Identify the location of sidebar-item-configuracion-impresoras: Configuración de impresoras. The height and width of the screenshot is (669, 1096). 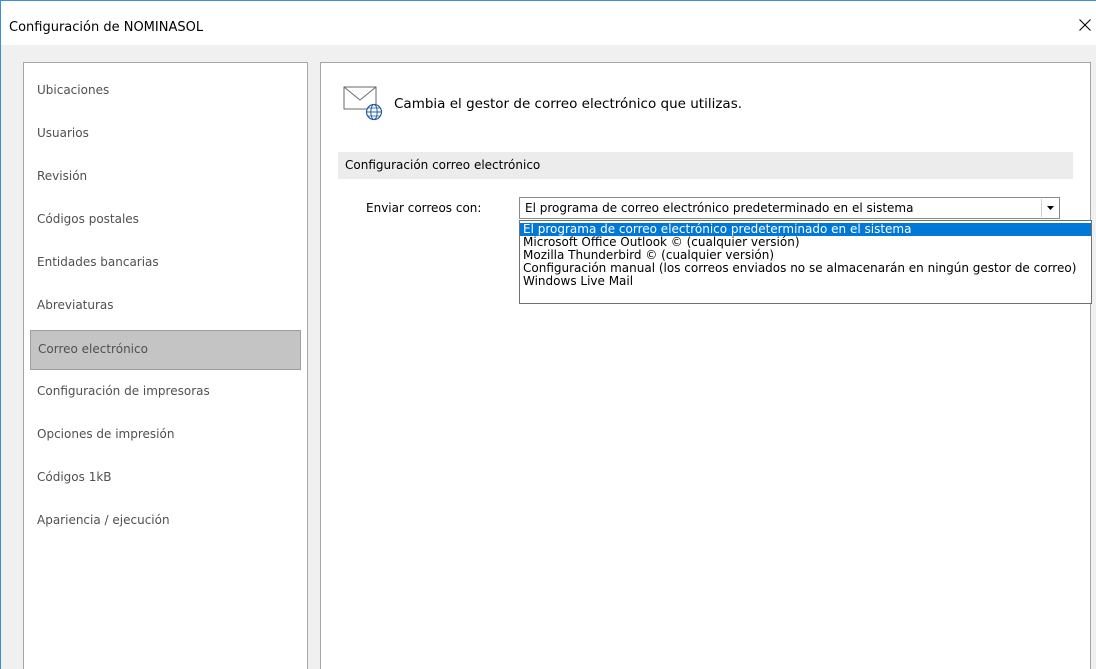
(165, 393).